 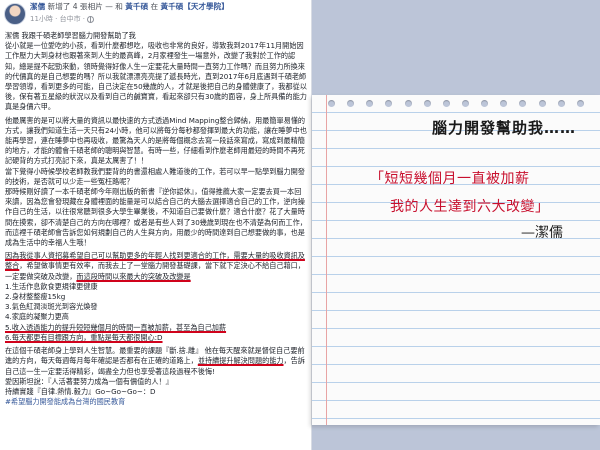 I want to click on notebook-binding, so click(x=456, y=105).